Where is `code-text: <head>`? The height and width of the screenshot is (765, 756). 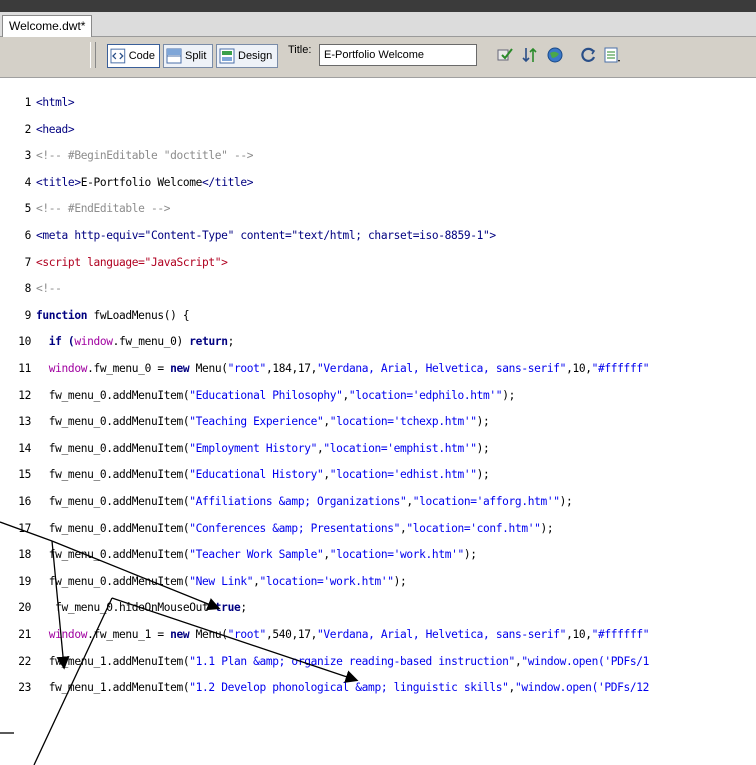 code-text: <head> is located at coordinates (55, 130).